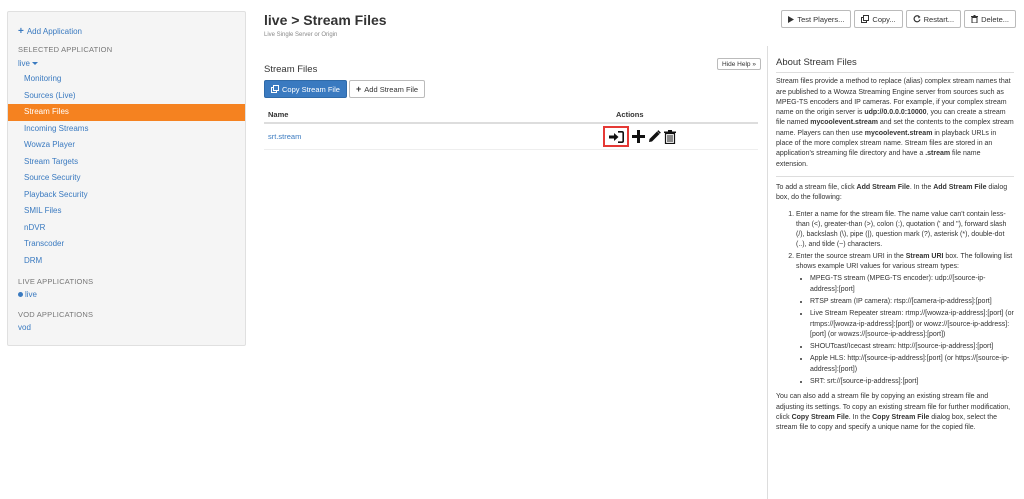 This screenshot has width=1024, height=499. Describe the element at coordinates (65, 49) in the screenshot. I see `selected-application-heading: SELECTED APPLICATION` at that location.